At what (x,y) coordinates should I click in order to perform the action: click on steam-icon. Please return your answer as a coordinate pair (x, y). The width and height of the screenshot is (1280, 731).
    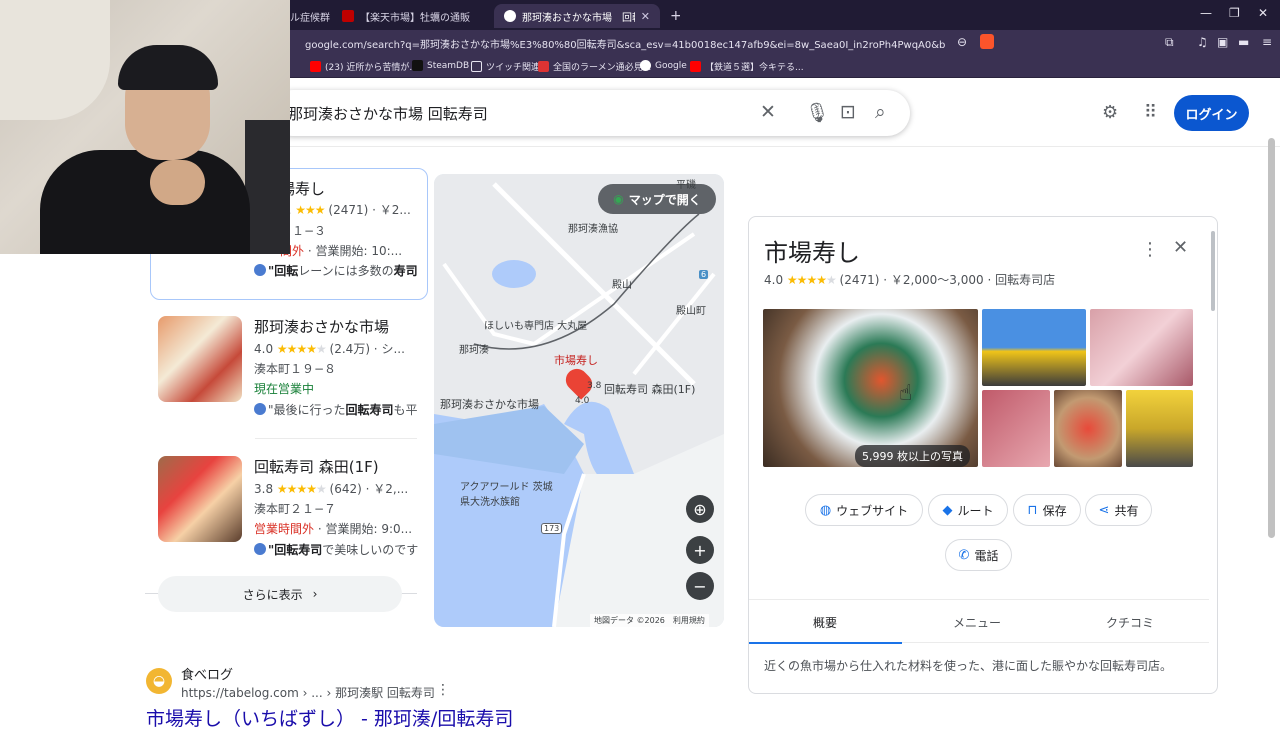
    Looking at the image, I should click on (417, 65).